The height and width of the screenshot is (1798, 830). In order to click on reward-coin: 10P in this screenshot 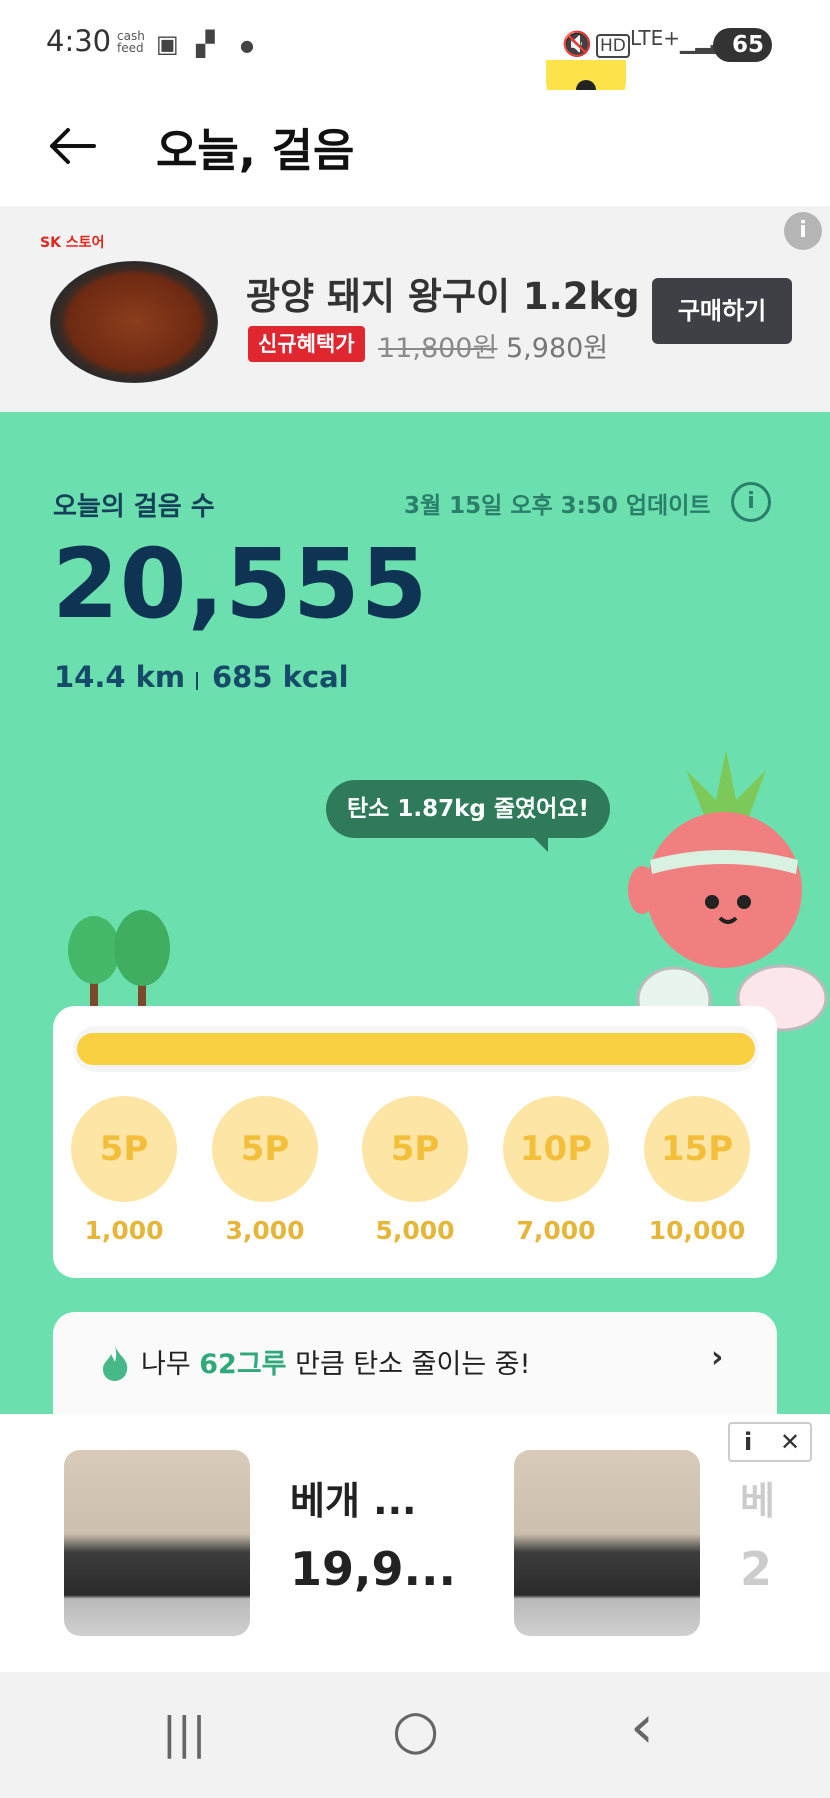, I will do `click(556, 1149)`.